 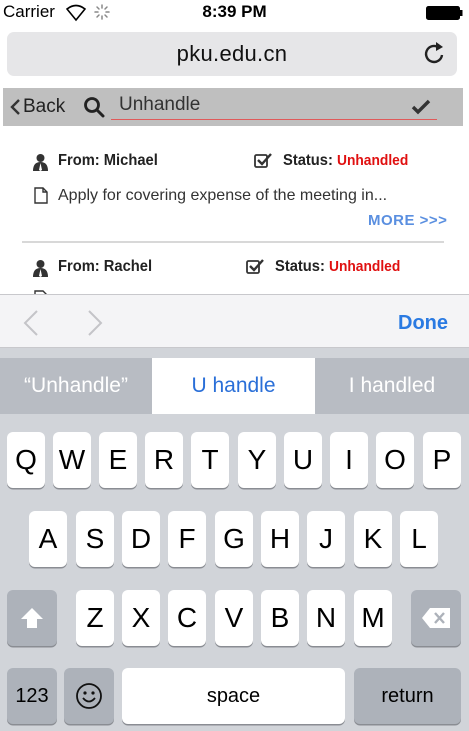 I want to click on key-t: T, so click(x=210, y=460).